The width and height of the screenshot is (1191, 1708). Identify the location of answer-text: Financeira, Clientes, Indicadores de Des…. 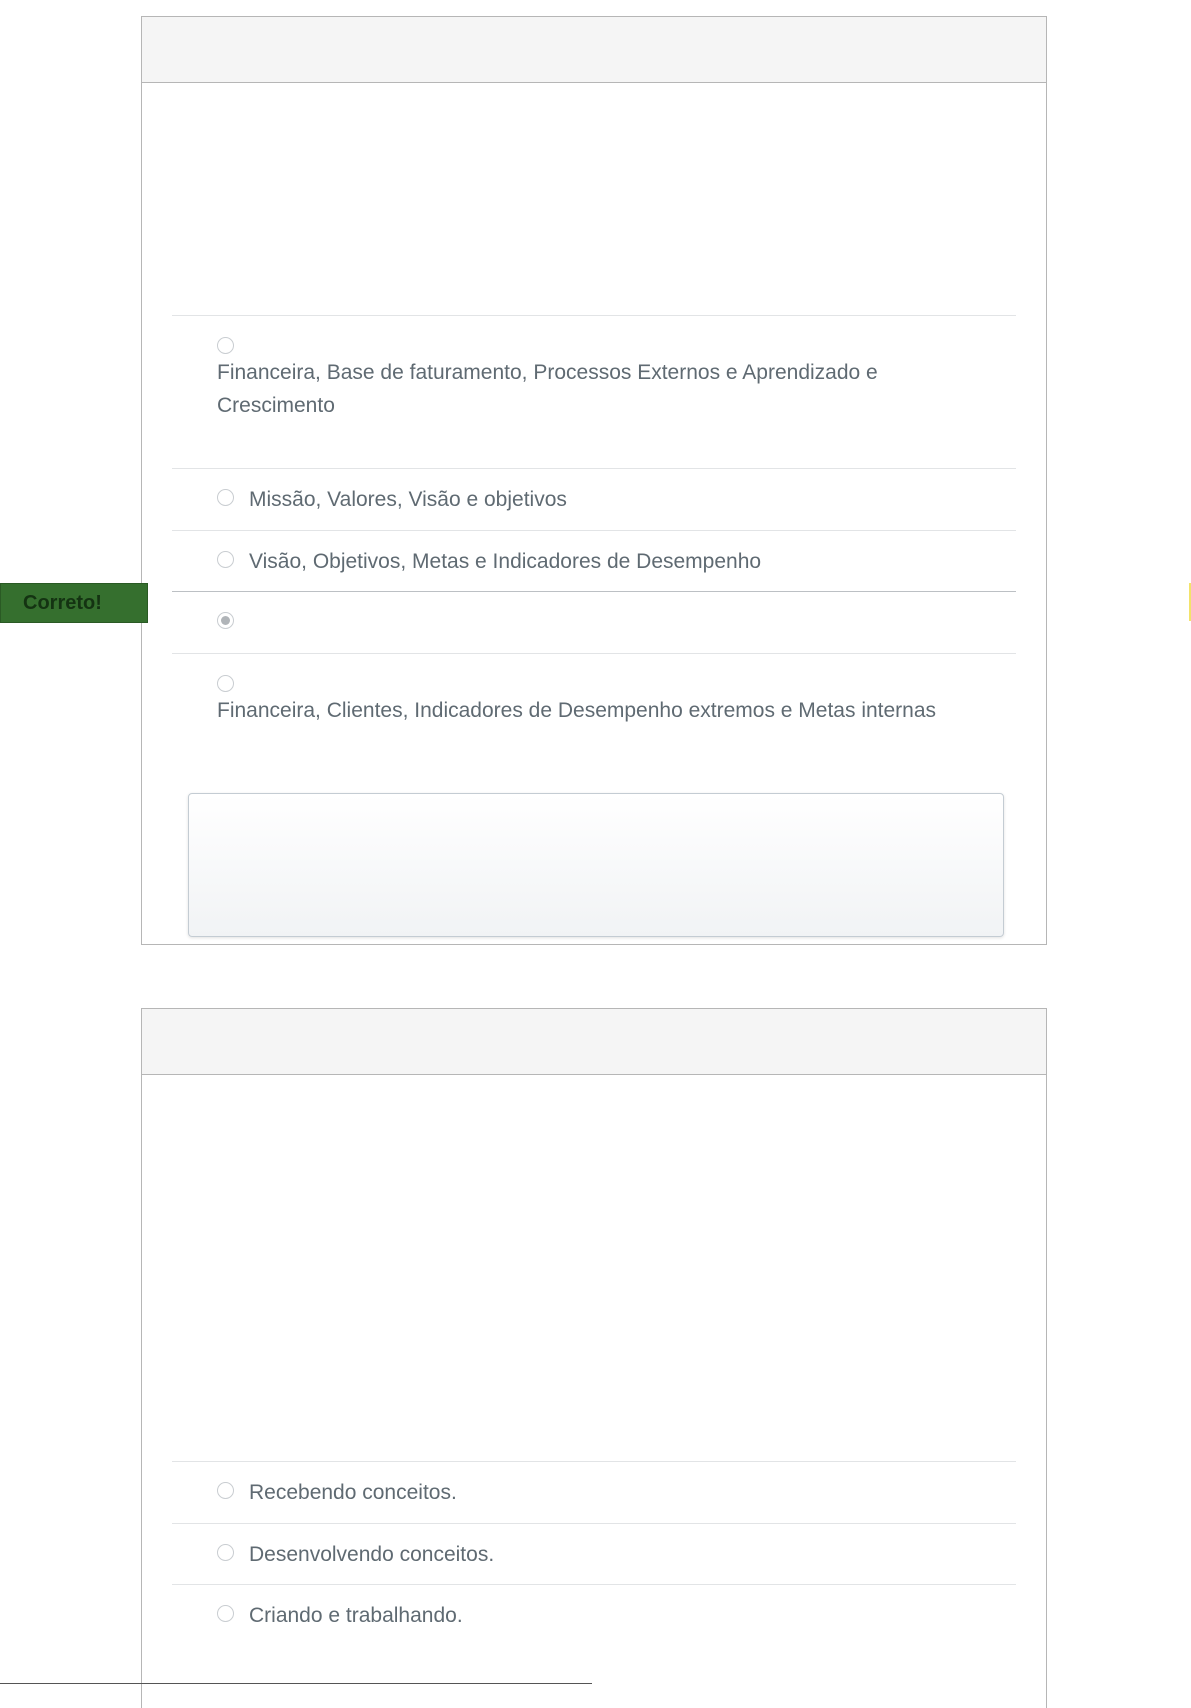
(577, 710).